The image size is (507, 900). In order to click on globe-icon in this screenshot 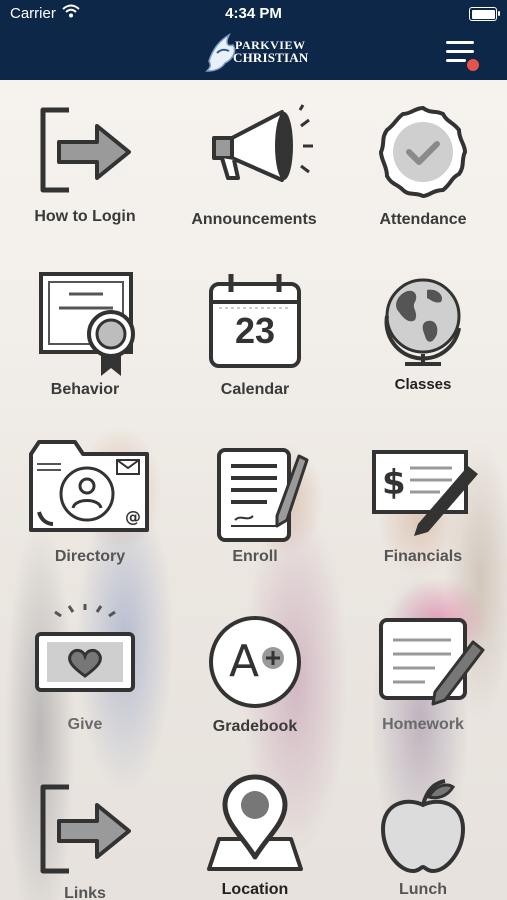, I will do `click(422, 322)`.